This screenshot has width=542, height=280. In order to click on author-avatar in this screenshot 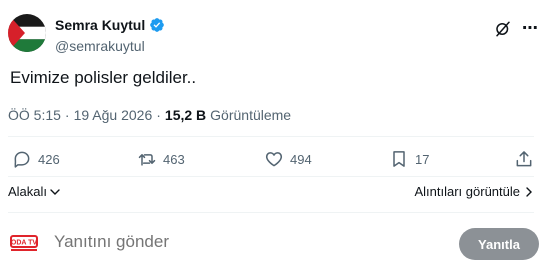, I will do `click(27, 33)`.